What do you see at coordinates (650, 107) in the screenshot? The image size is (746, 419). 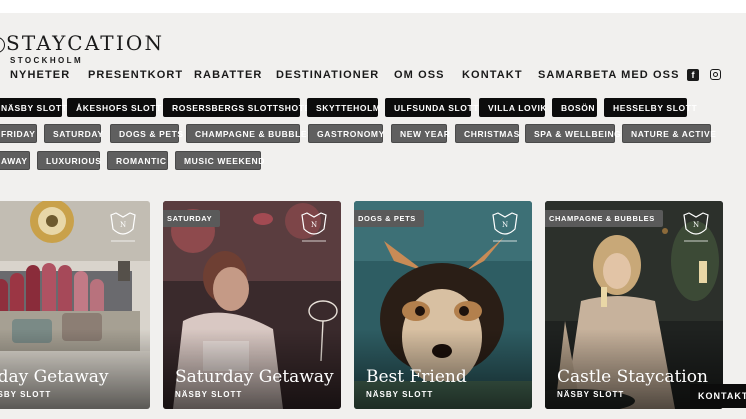 I see `chip-hesselby-slott: HESSELBY SLOTT` at bounding box center [650, 107].